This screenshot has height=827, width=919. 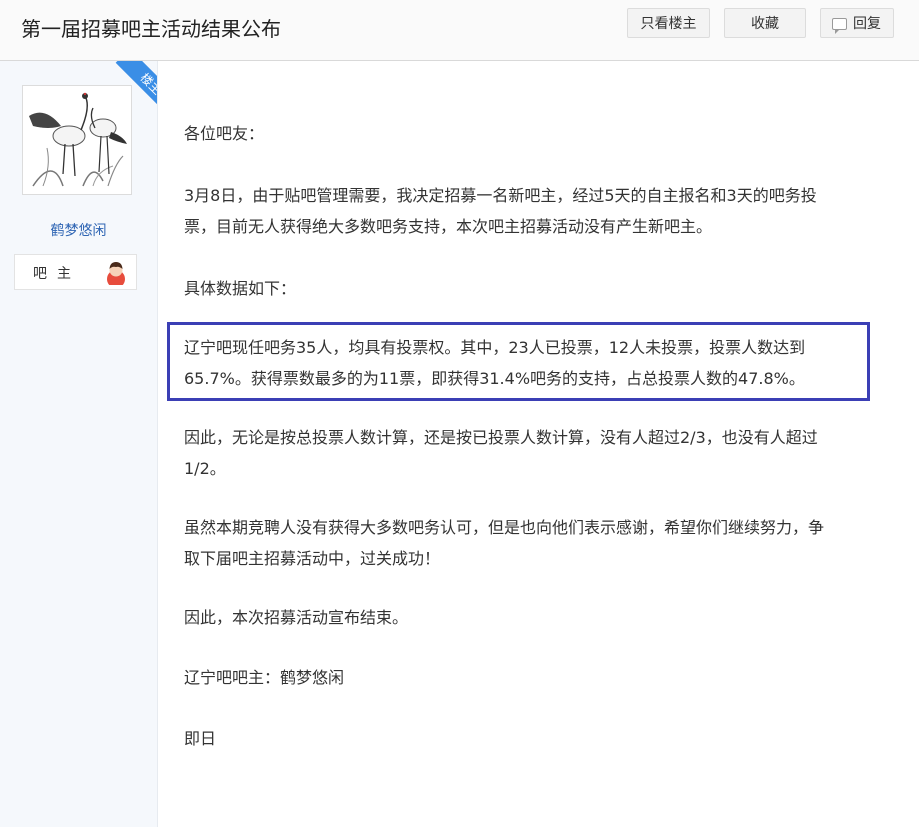 I want to click on comment-bubble-icon, so click(x=839, y=26).